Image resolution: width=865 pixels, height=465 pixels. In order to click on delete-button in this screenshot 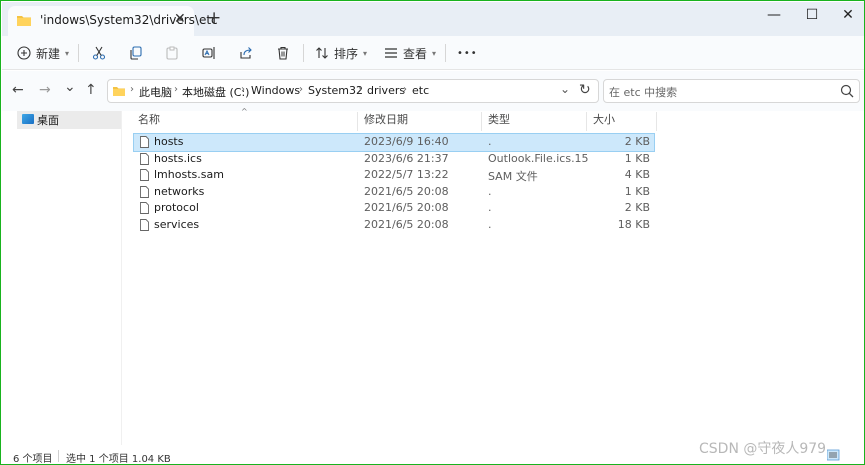, I will do `click(283, 53)`.